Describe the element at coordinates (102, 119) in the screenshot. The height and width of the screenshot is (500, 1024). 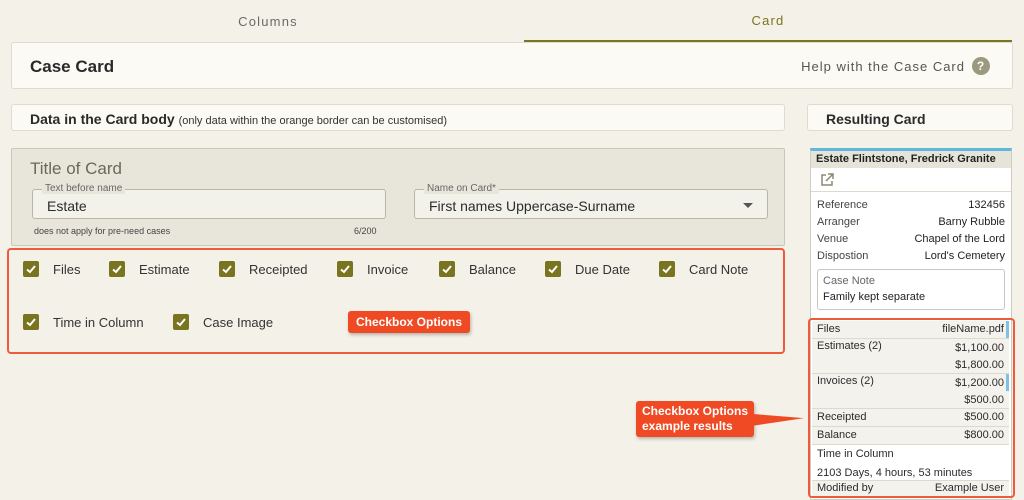
I see `data-section-title: Data in the Card body` at that location.